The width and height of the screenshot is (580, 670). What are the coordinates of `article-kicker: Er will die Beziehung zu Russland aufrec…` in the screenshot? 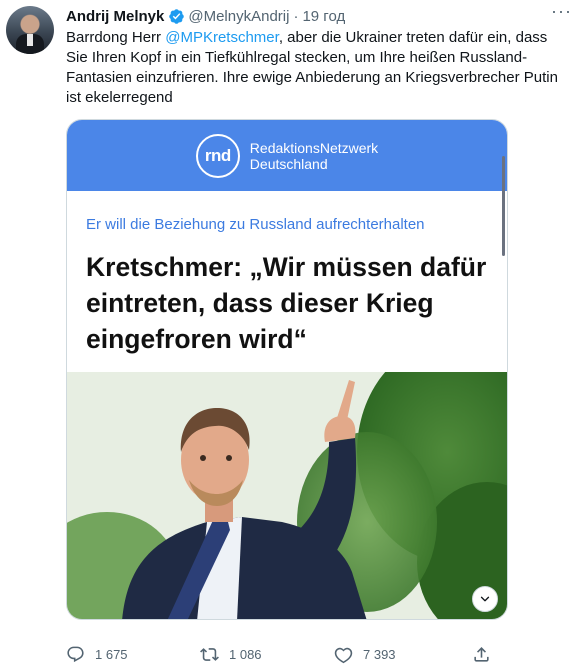 It's located at (255, 224).